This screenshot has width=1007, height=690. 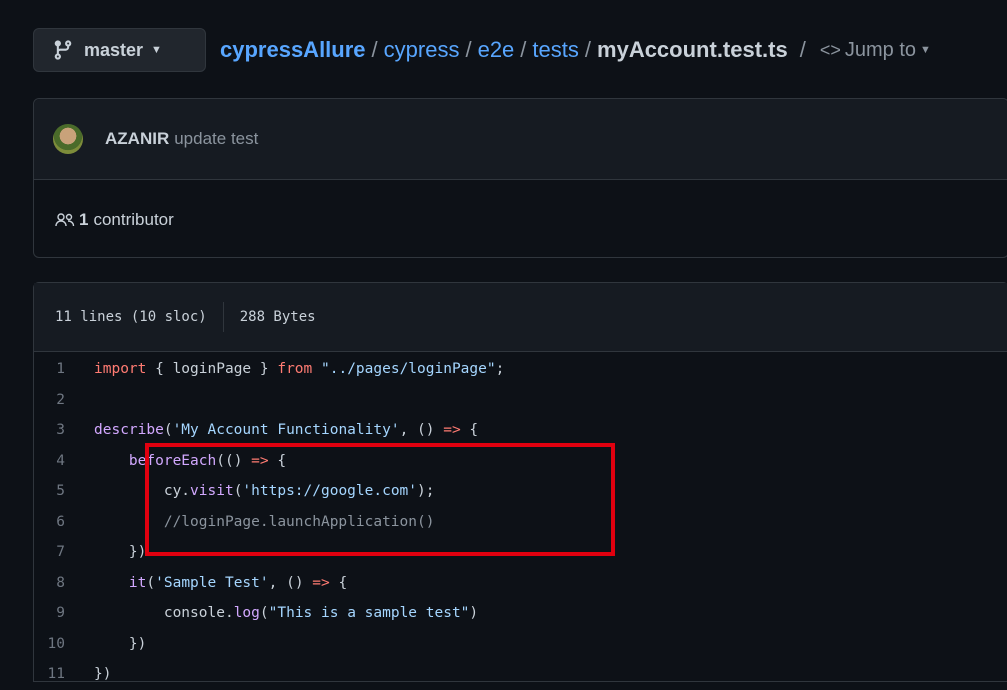 I want to click on line-number: 2, so click(x=64, y=400).